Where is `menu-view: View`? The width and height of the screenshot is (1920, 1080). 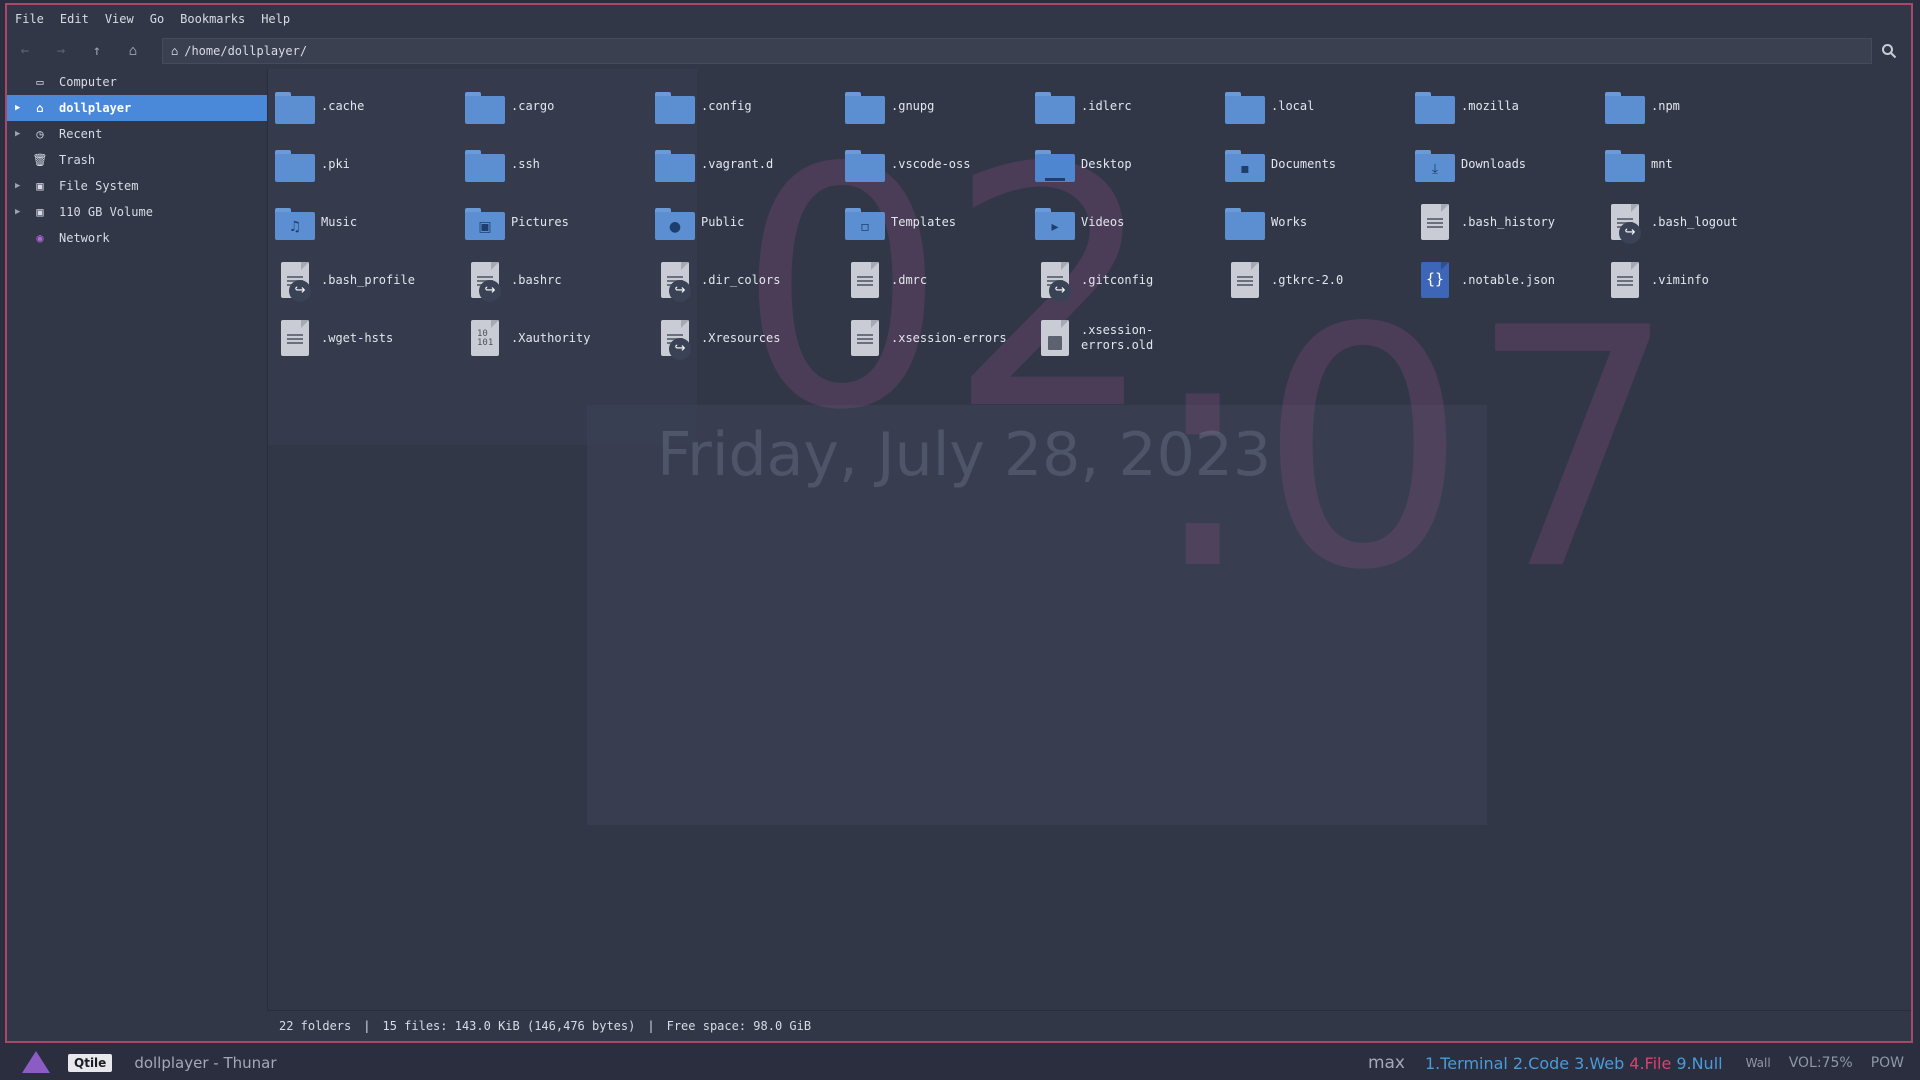 menu-view: View is located at coordinates (119, 19).